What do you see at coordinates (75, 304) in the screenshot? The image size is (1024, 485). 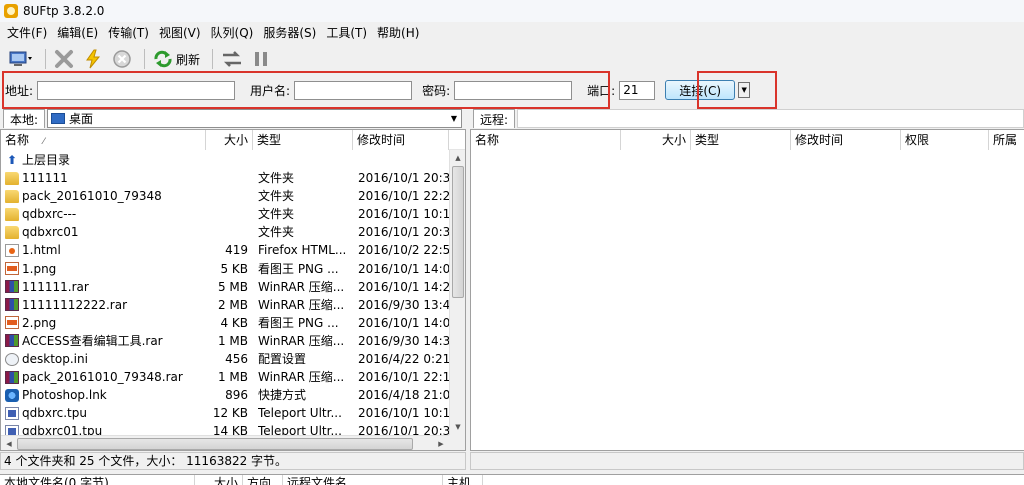 I see `file-name: 11111112222.rar` at bounding box center [75, 304].